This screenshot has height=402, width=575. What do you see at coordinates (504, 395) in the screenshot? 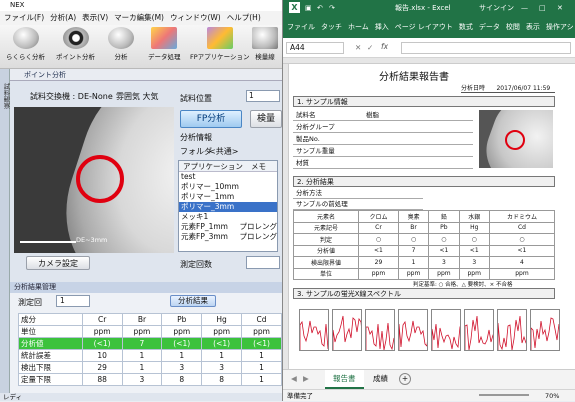
I see `zoom-slider` at bounding box center [504, 395].